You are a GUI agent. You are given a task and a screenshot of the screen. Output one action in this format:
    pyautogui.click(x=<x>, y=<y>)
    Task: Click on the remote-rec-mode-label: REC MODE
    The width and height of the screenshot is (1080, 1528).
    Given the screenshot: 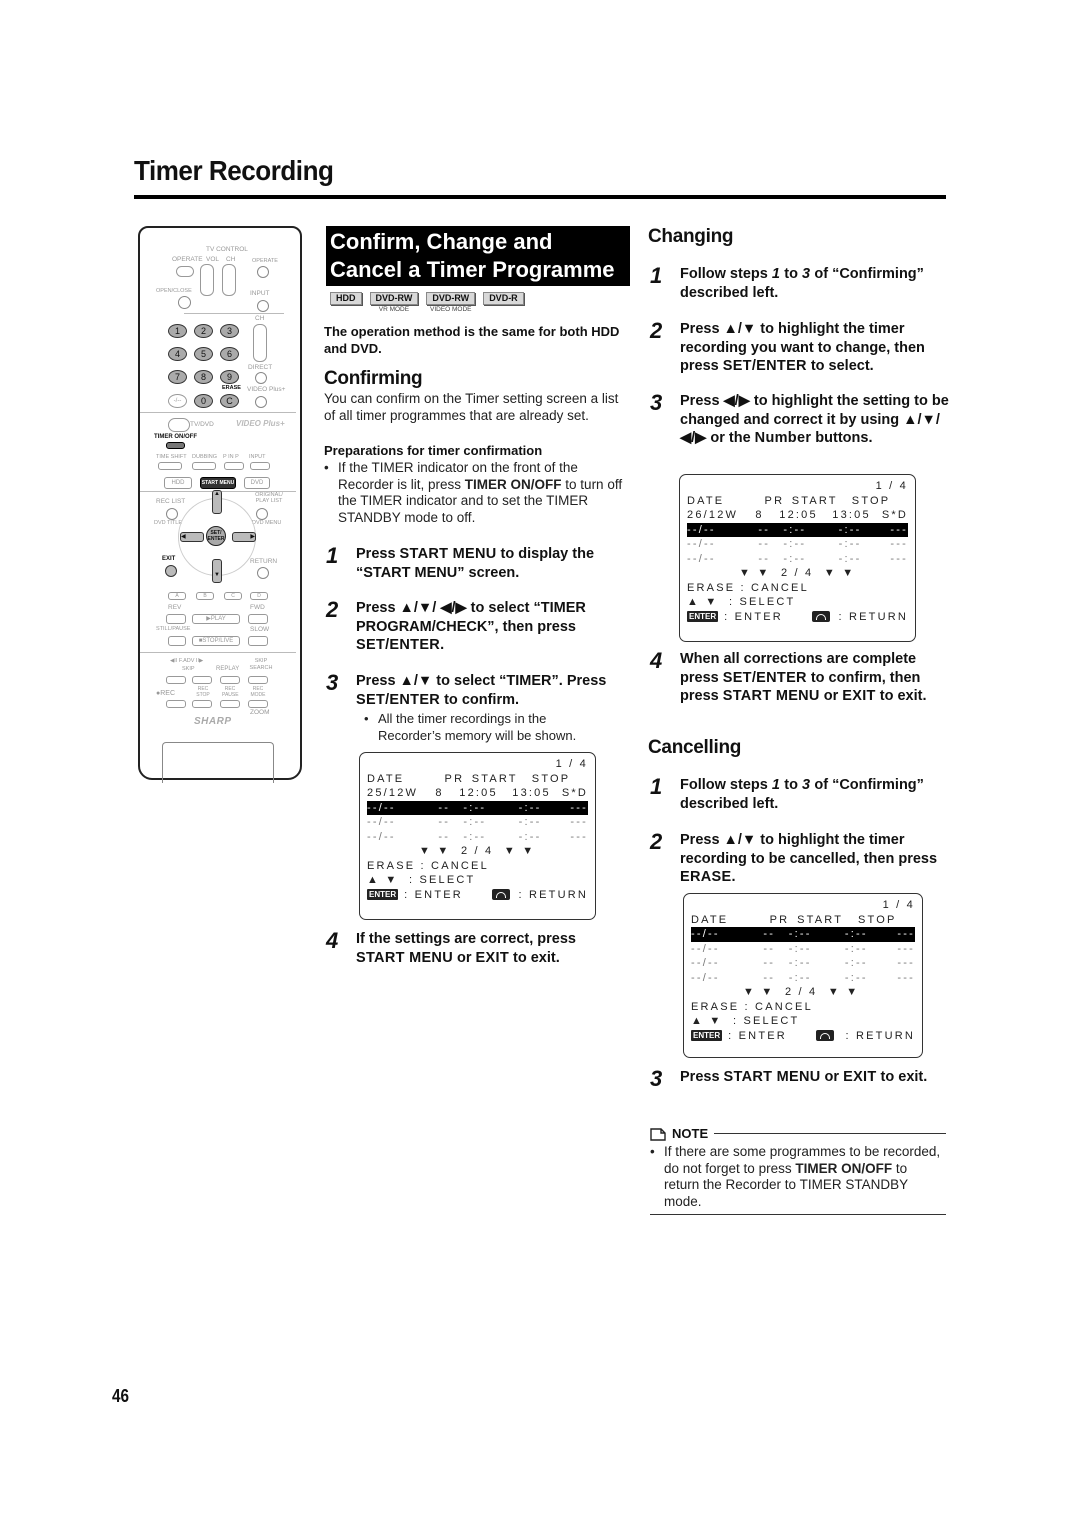 What is the action you would take?
    pyautogui.click(x=258, y=692)
    